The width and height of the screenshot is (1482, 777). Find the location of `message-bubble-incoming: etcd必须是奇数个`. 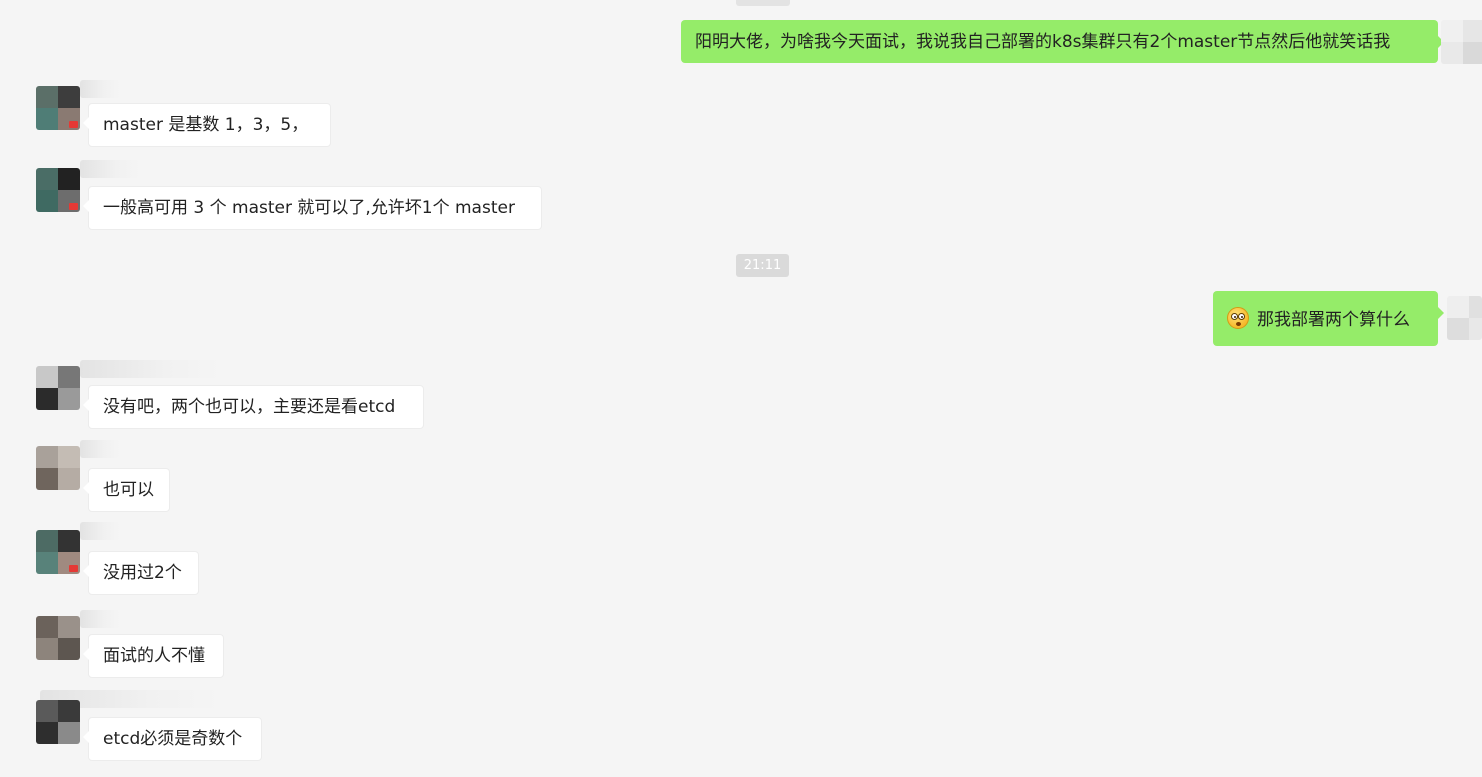

message-bubble-incoming: etcd必须是奇数个 is located at coordinates (172, 739).